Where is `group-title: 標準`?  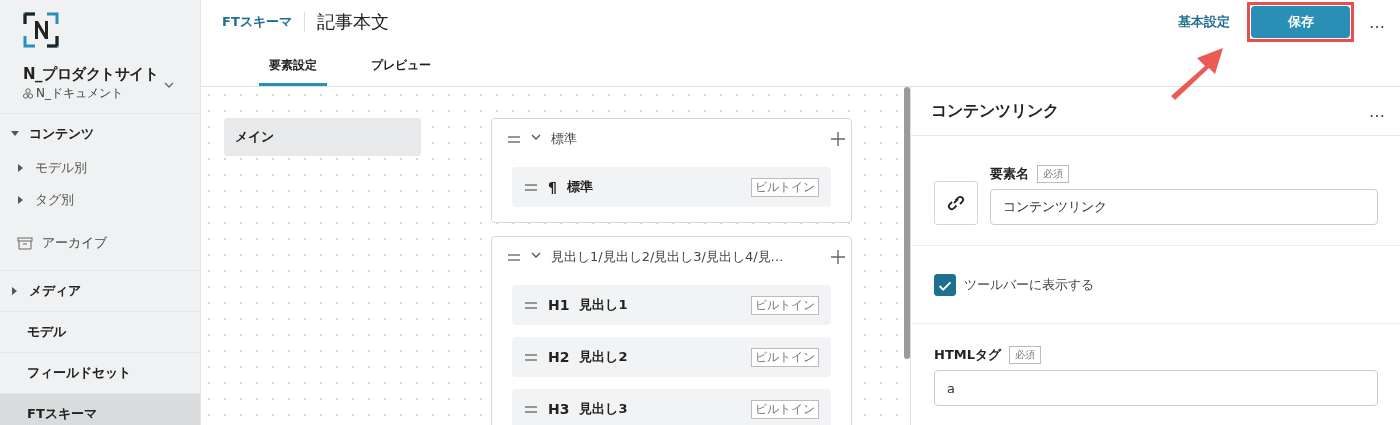
group-title: 標準 is located at coordinates (564, 139).